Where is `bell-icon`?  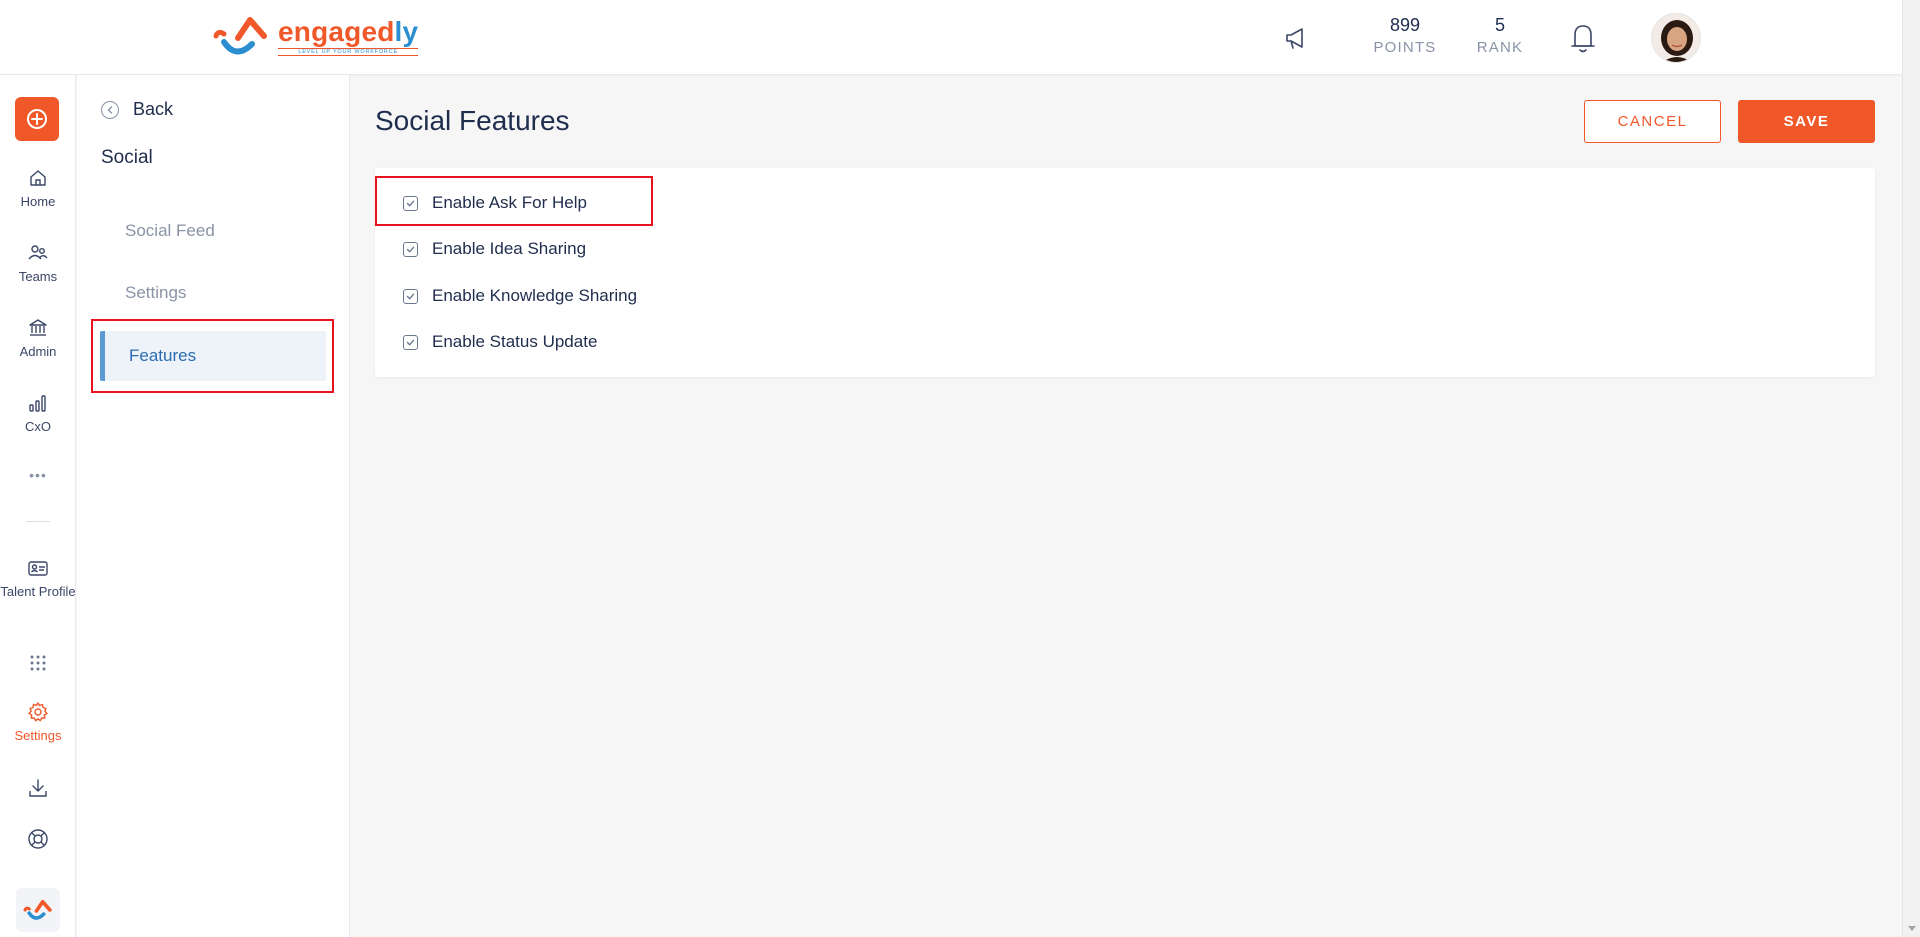
bell-icon is located at coordinates (1583, 38).